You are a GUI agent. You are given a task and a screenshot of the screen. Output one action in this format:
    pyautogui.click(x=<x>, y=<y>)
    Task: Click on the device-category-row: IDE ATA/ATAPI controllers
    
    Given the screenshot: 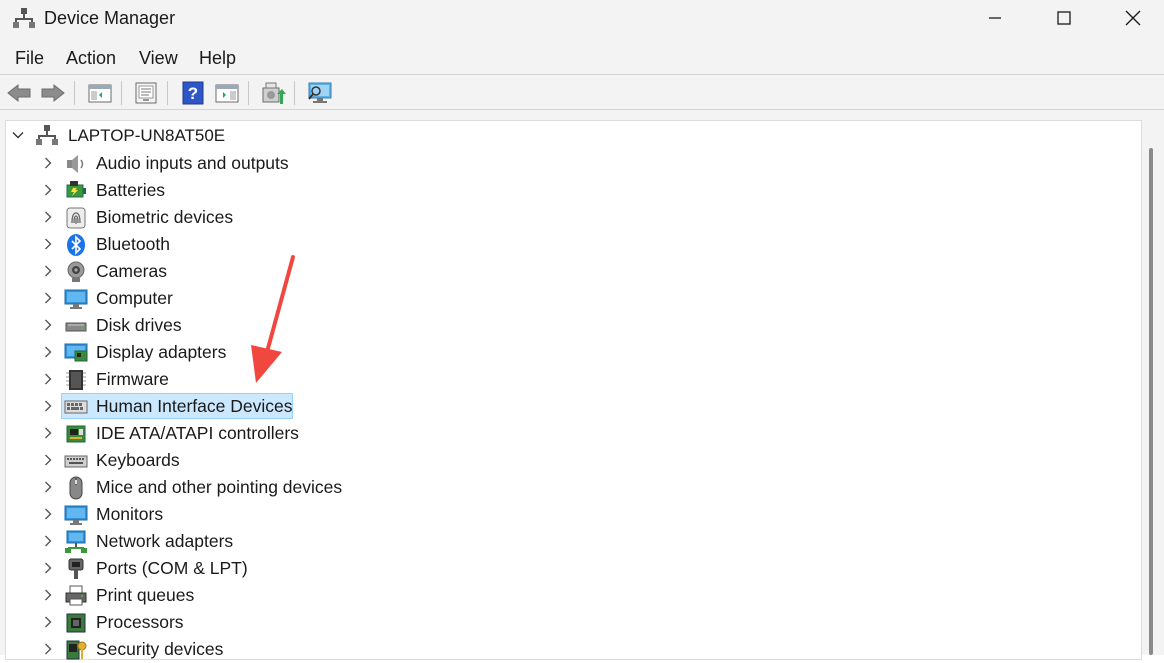 What is the action you would take?
    pyautogui.click(x=200, y=433)
    